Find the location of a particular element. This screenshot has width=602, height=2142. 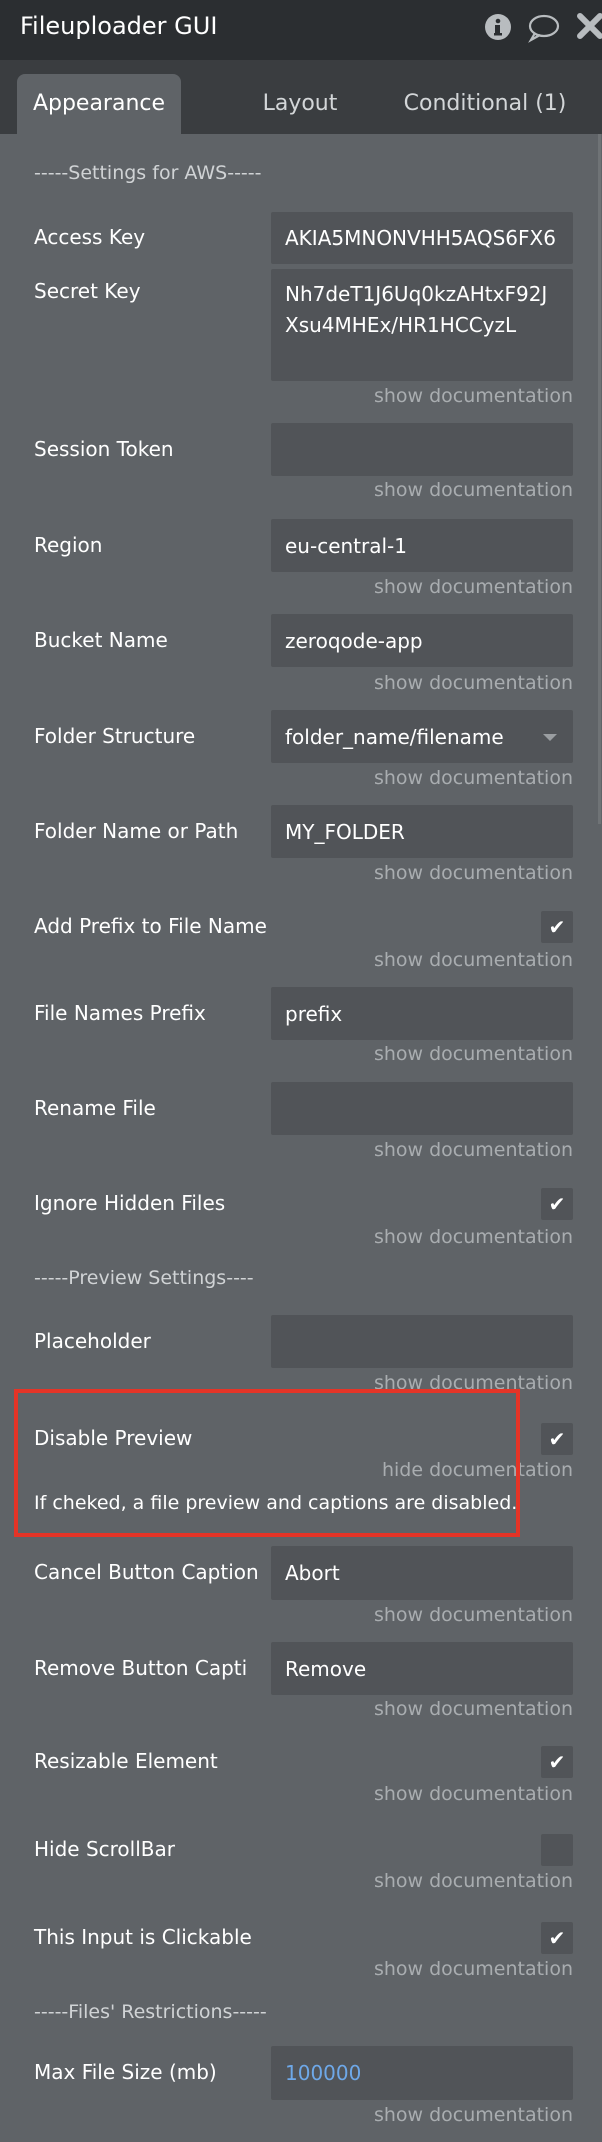

resizable-element-checkbox: ✔ is located at coordinates (557, 1762).